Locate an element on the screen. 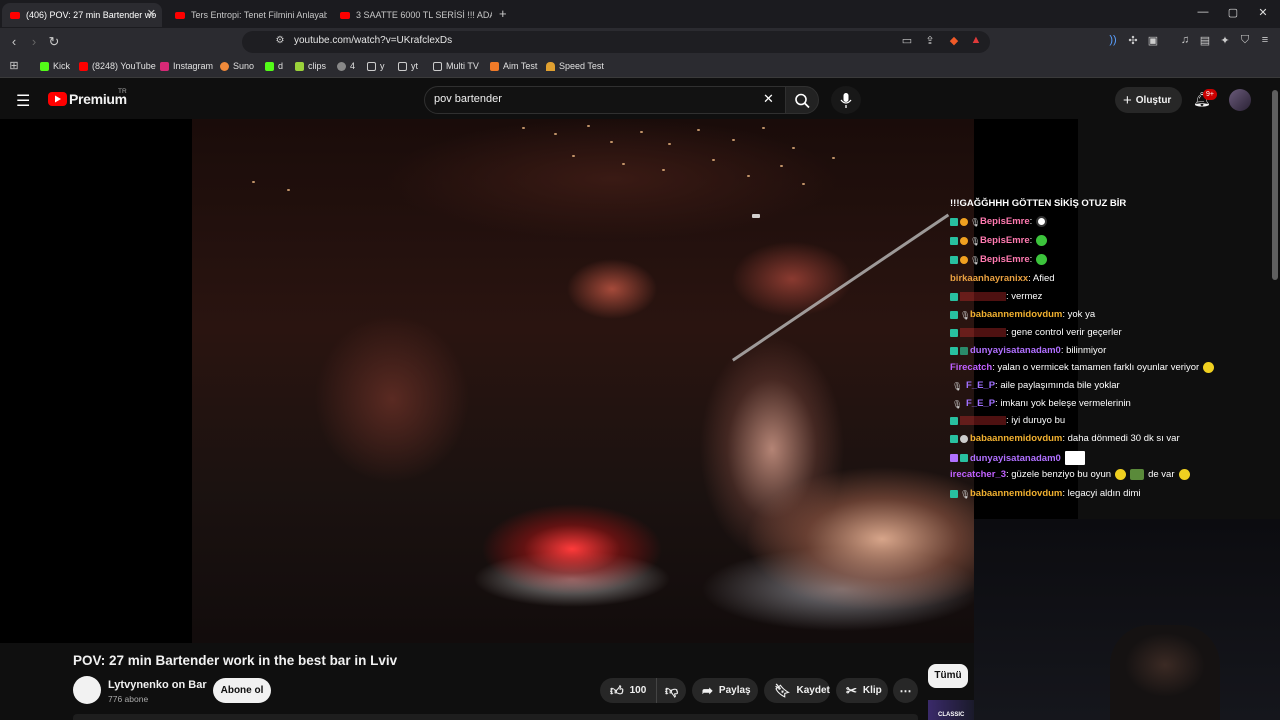 This screenshot has width=1280, height=720. thumbs-down-icon: 👎︎ is located at coordinates (672, 690).